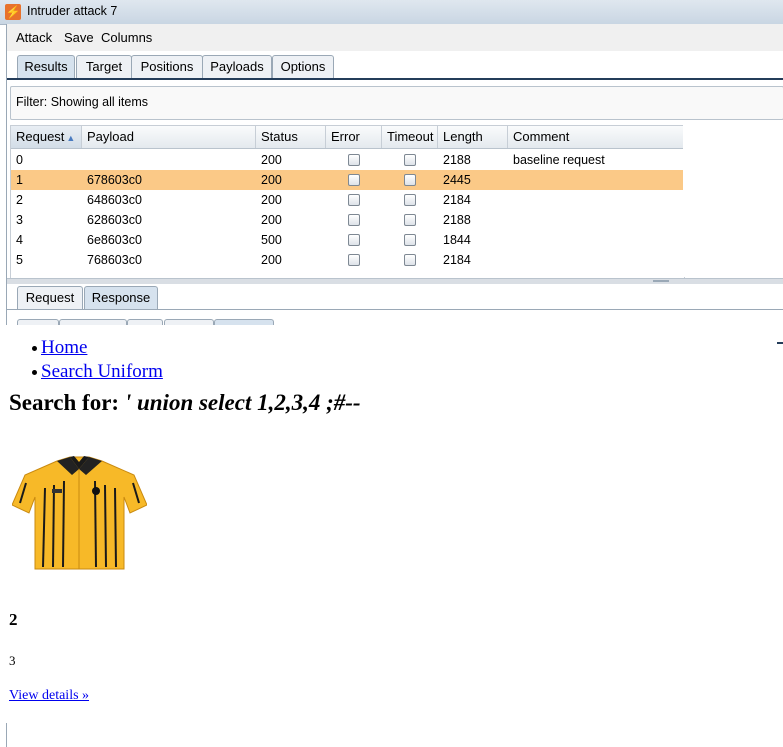  I want to click on cell-request: 4, so click(19, 240).